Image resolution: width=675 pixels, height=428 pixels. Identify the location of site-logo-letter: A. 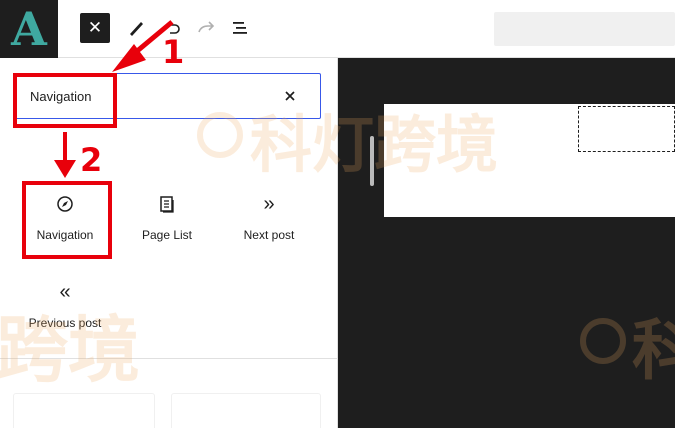
(29, 29).